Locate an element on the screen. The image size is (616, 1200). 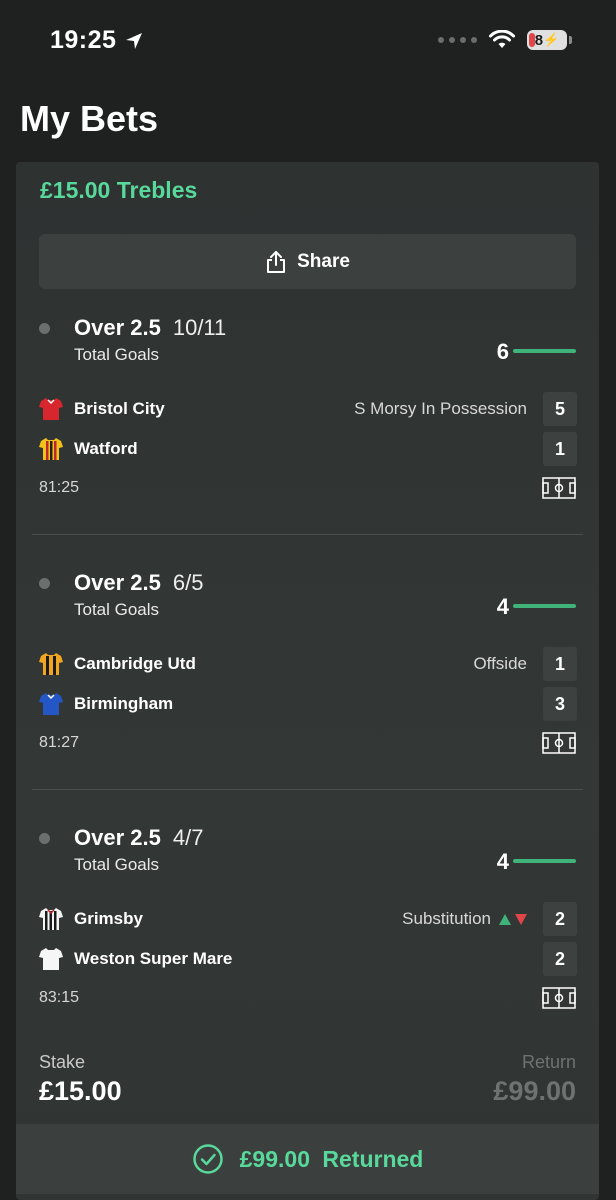
stake-value: £15.00 is located at coordinates (80, 1091).